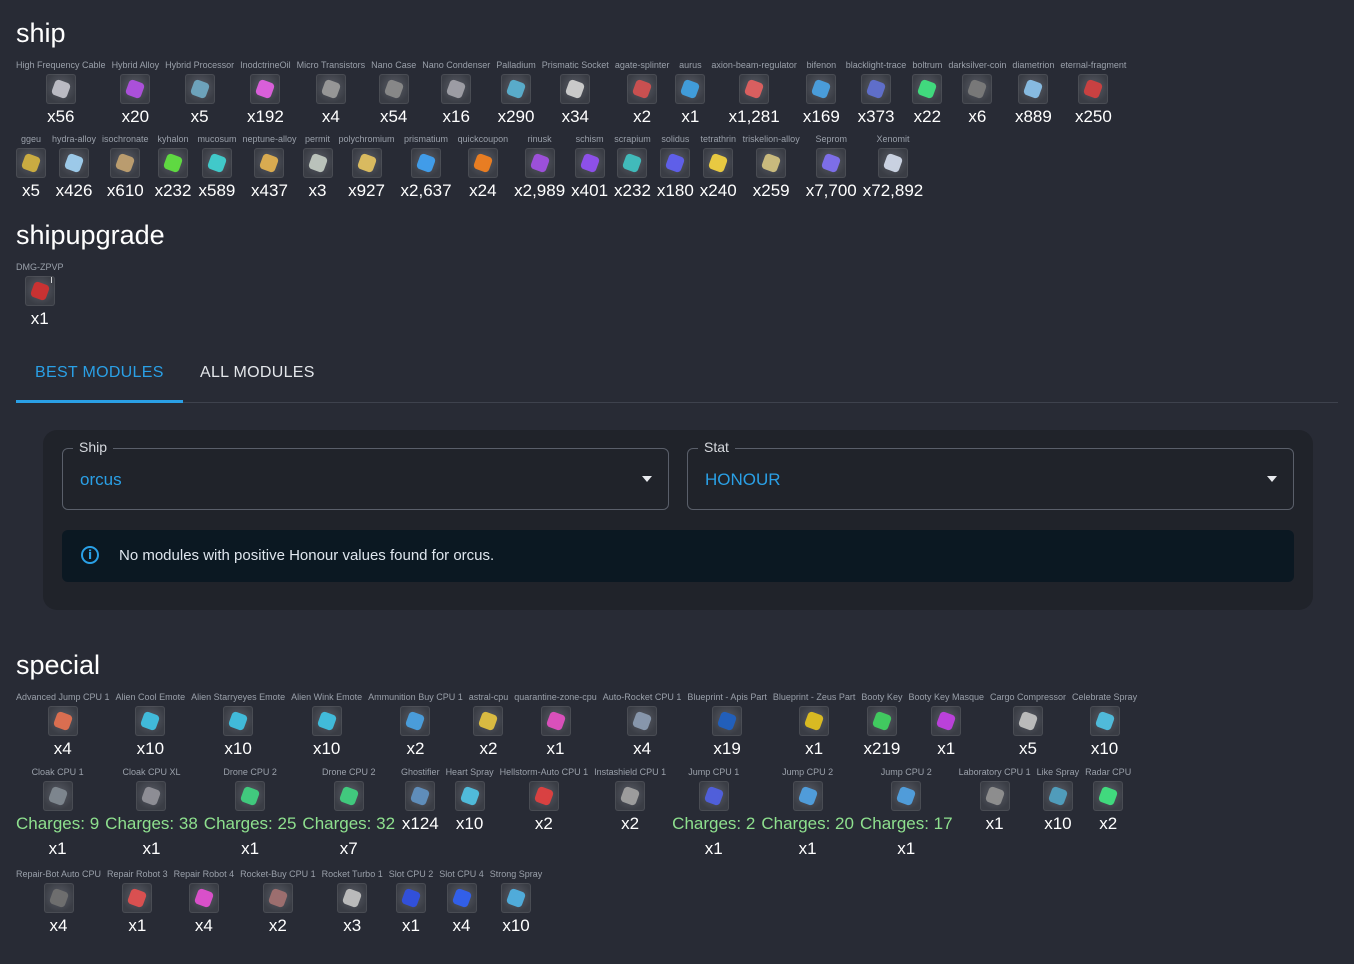 Image resolution: width=1354 pixels, height=964 pixels. Describe the element at coordinates (488, 697) in the screenshot. I see `item-name: astral-cpu` at that location.